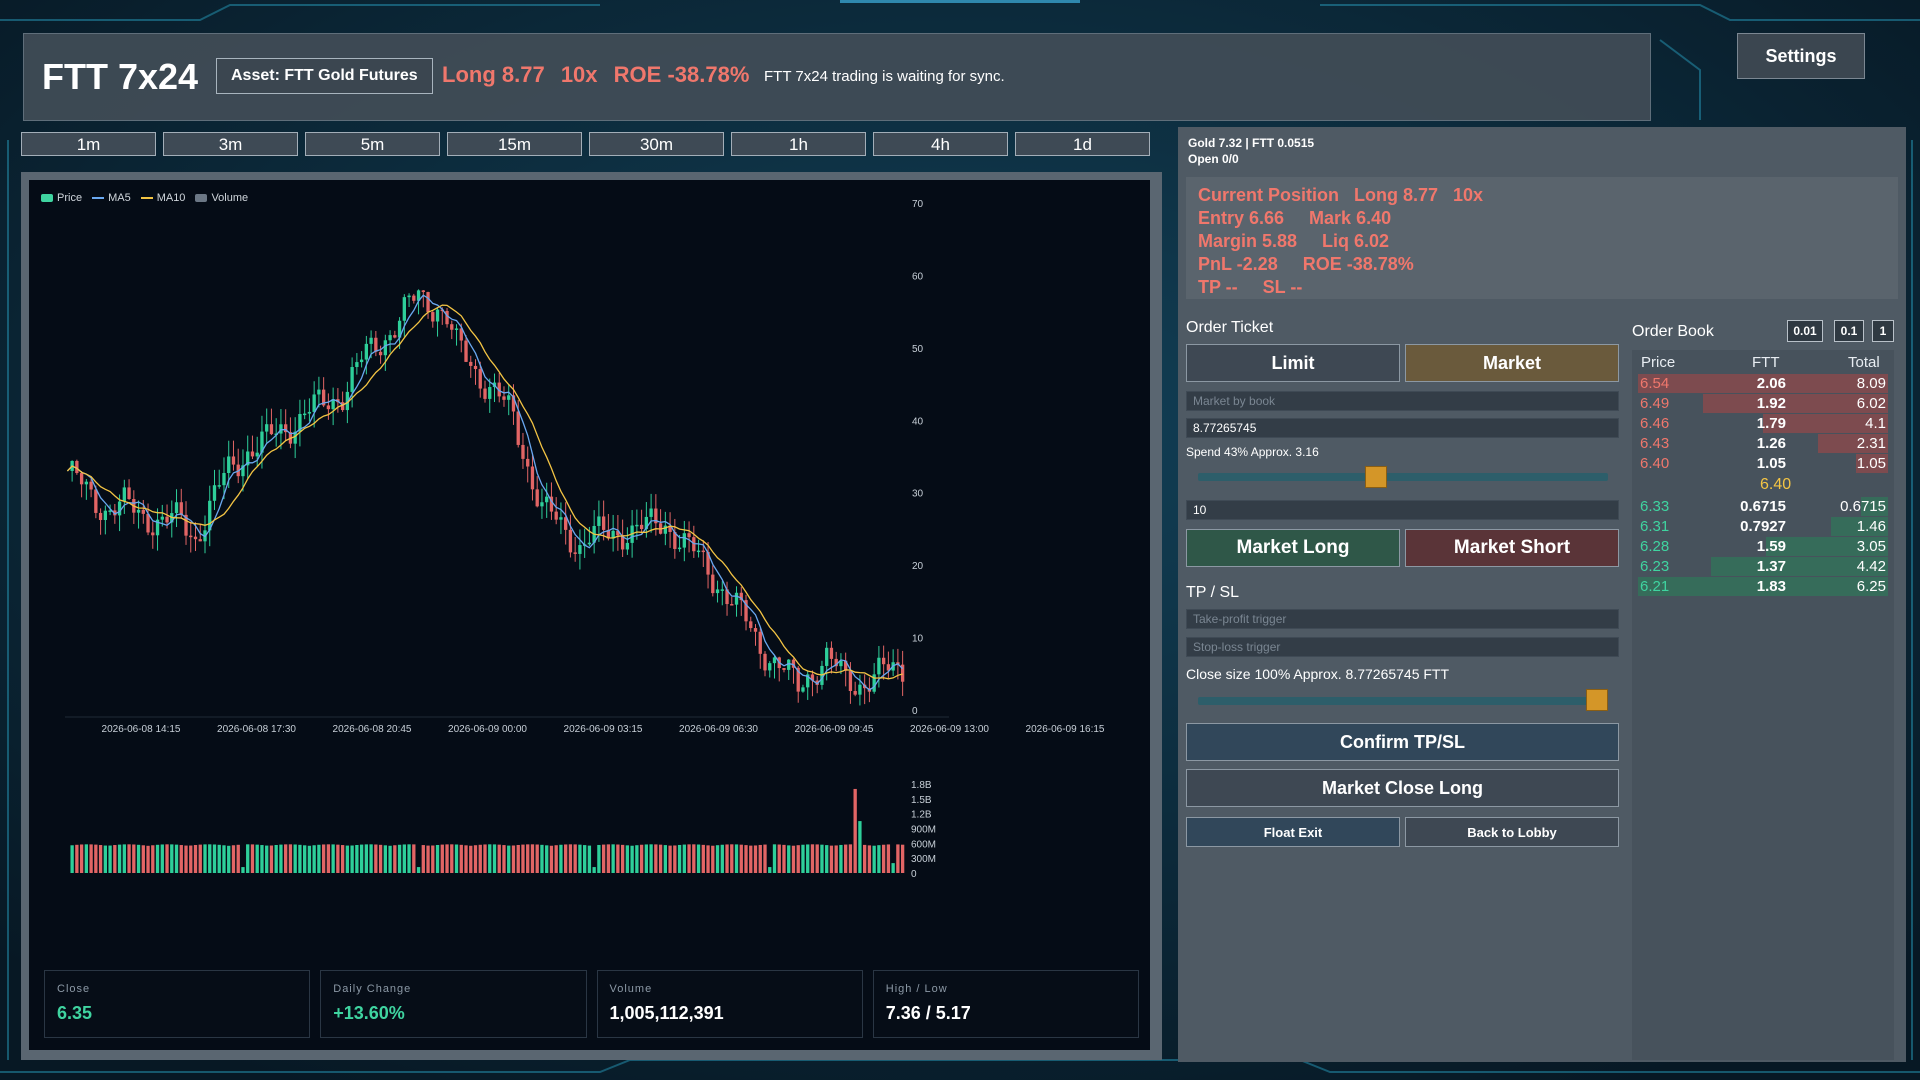  Describe the element at coordinates (656, 144) in the screenshot. I see `timeframe-30m-button: 30m` at that location.